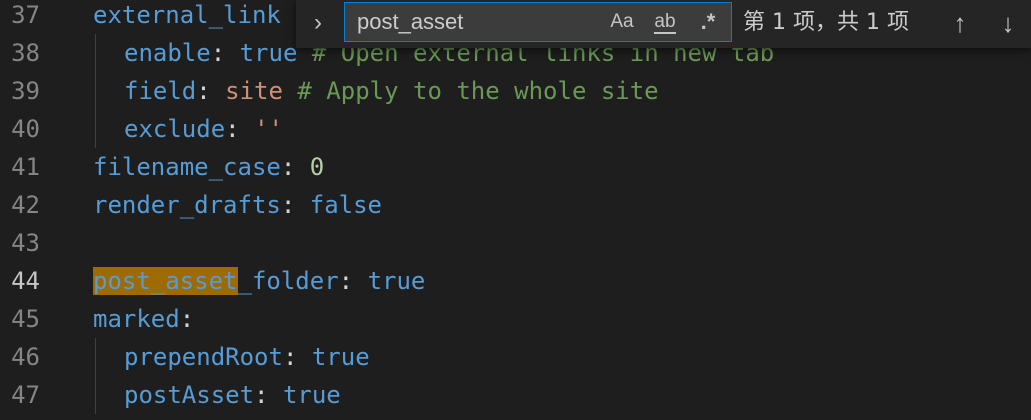 This screenshot has width=1031, height=420. What do you see at coordinates (515, 205) in the screenshot?
I see `code-line: 42 render_drafts: false` at bounding box center [515, 205].